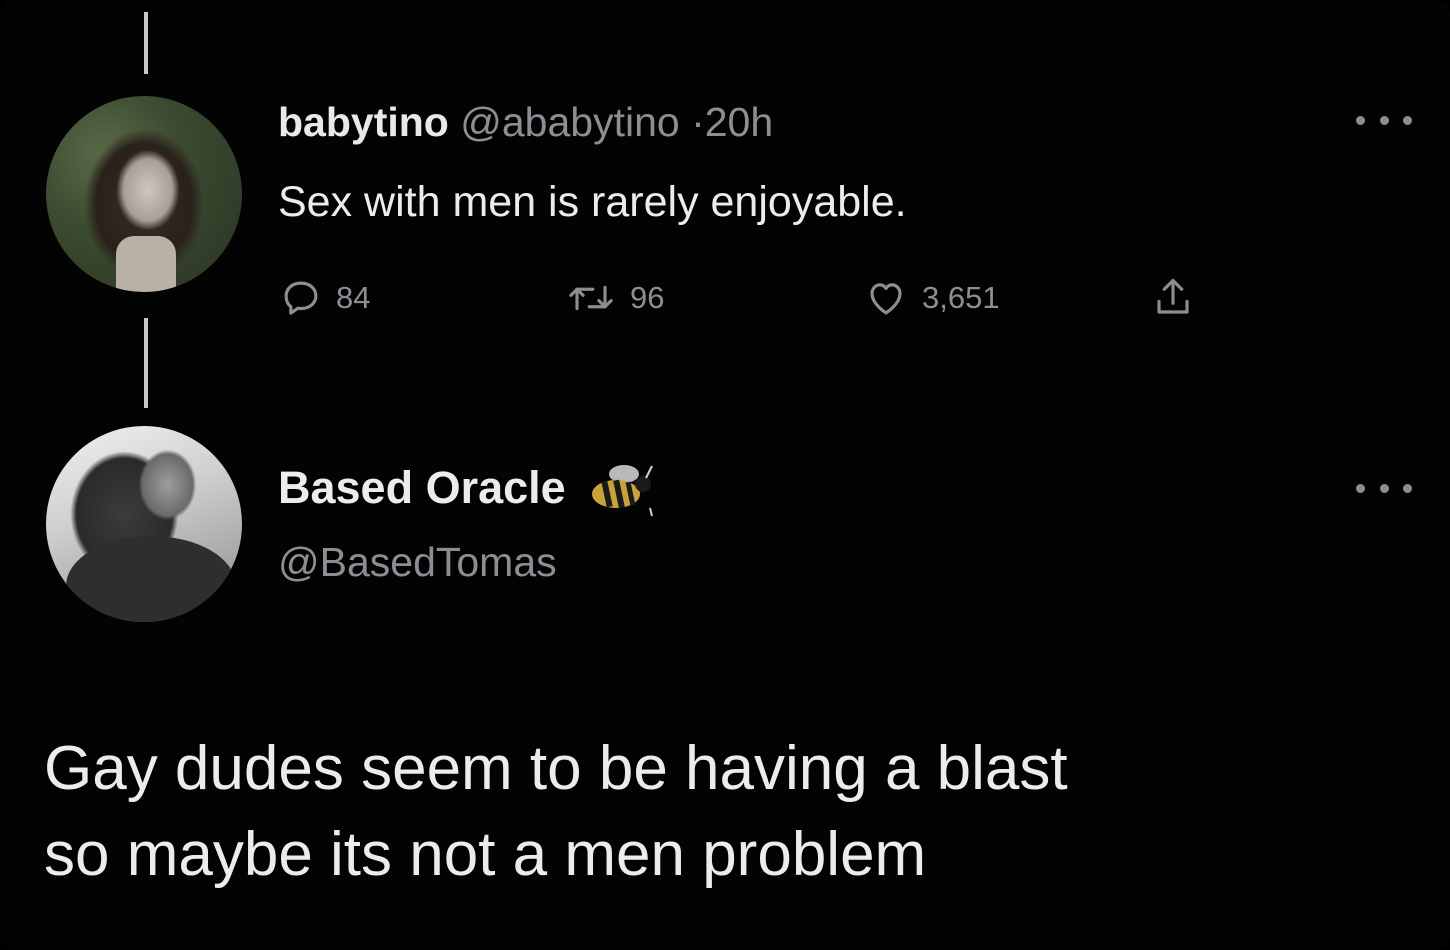  I want to click on tweet-header: Based Oracle, so click(468, 488).